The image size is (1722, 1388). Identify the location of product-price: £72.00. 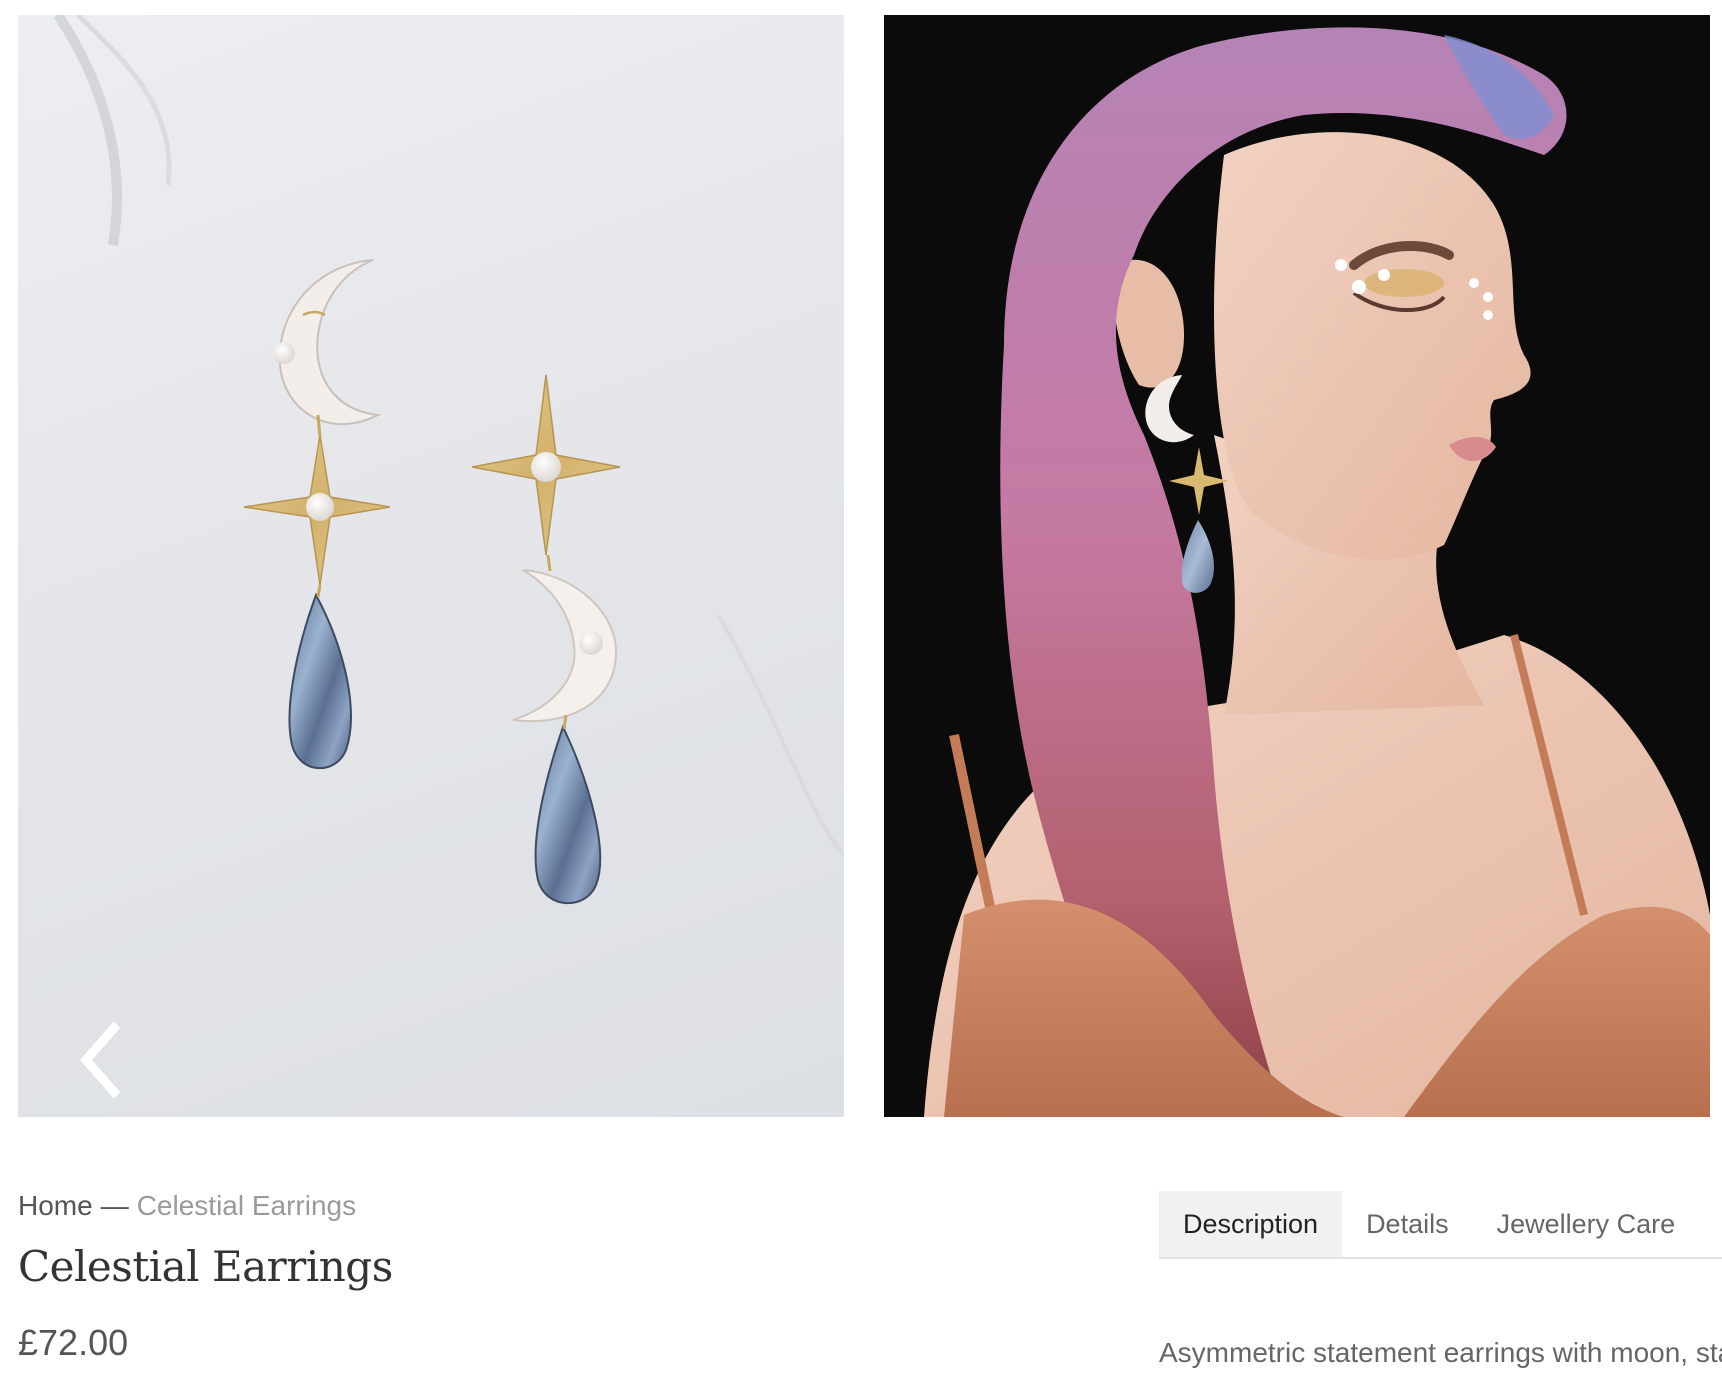
(73, 1342).